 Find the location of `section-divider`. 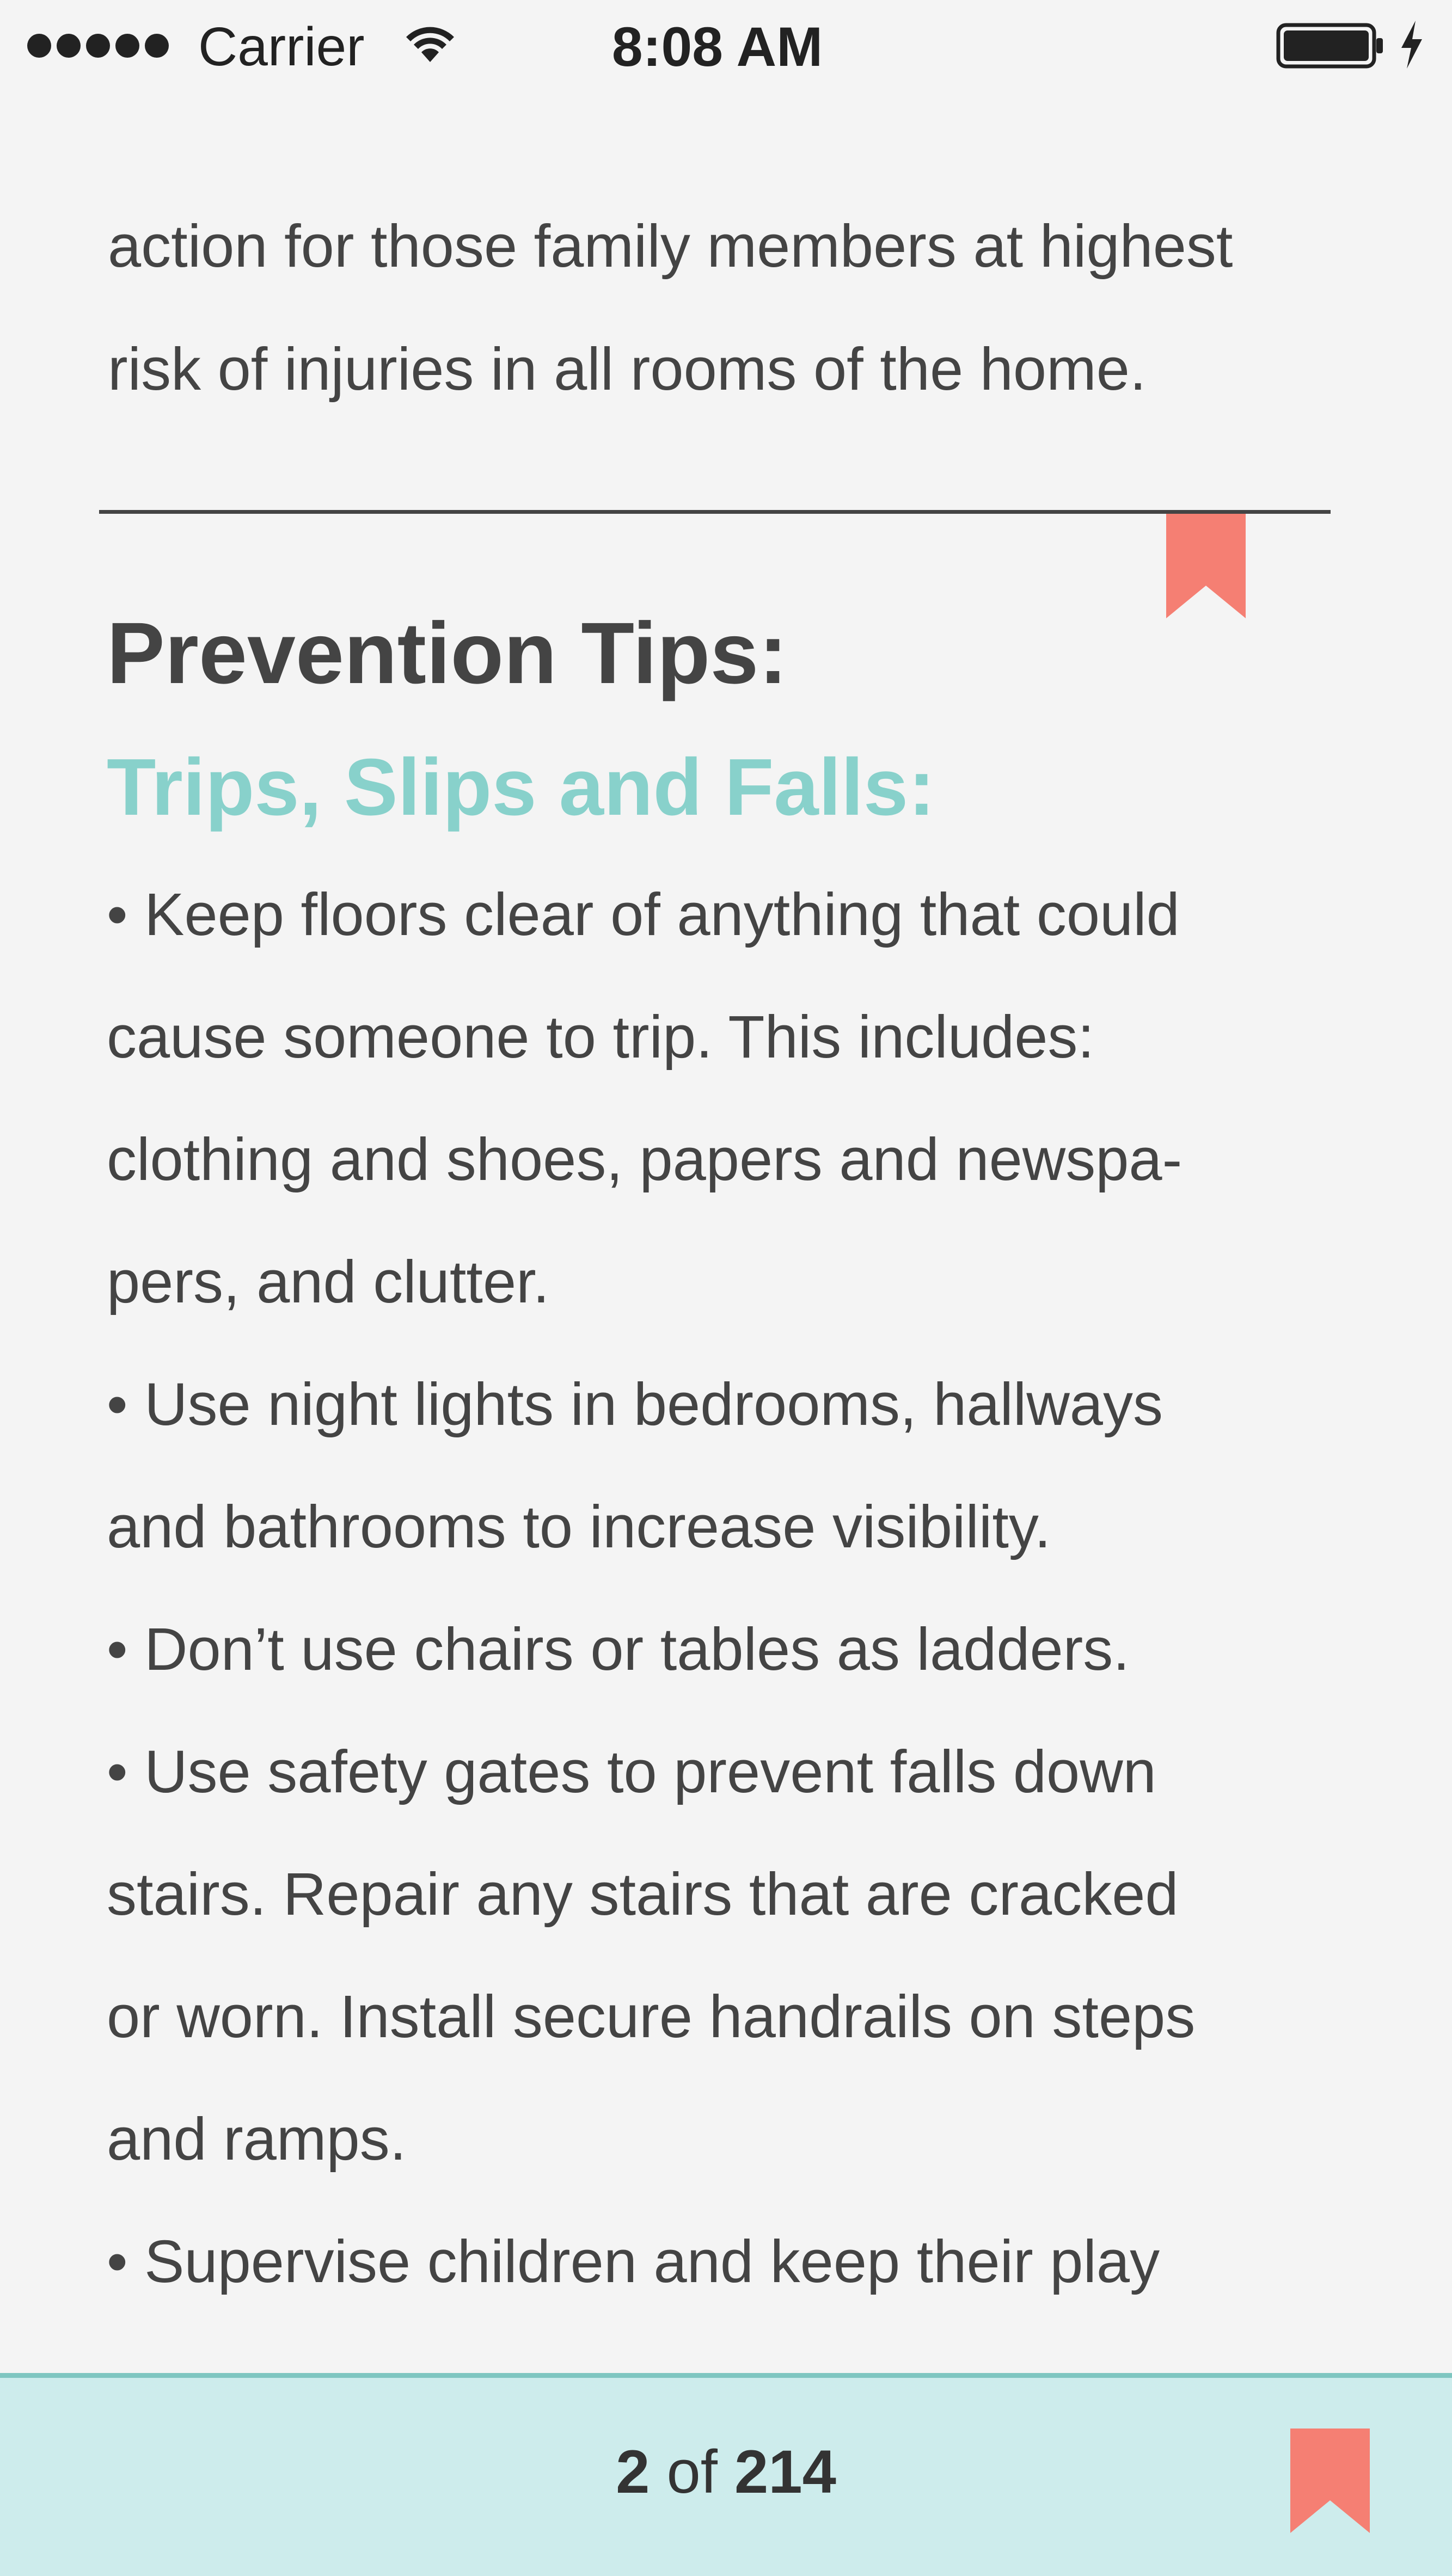

section-divider is located at coordinates (715, 512).